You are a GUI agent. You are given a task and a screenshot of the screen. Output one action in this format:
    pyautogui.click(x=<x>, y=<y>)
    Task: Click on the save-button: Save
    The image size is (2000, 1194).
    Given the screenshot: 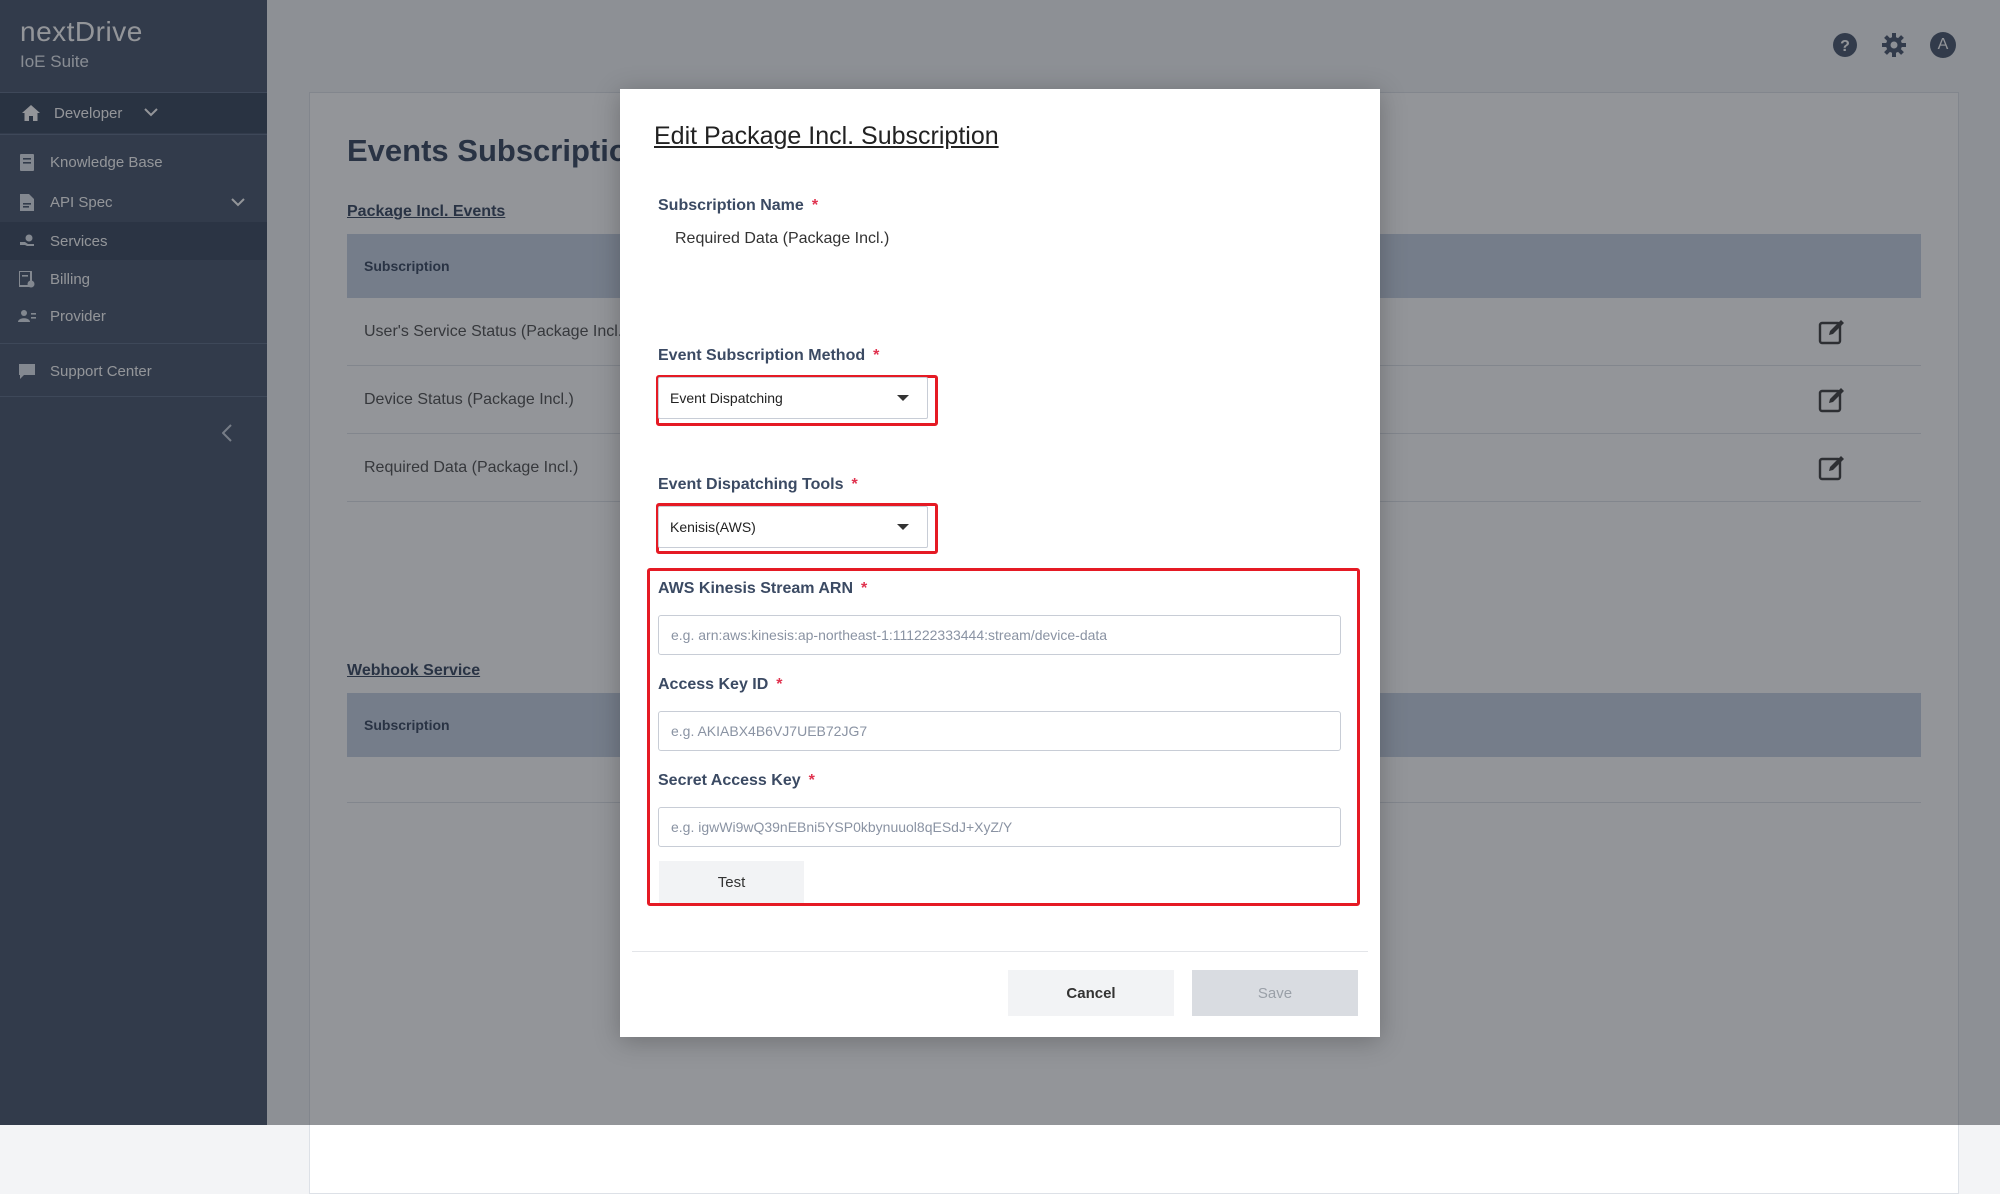 What is the action you would take?
    pyautogui.click(x=1275, y=993)
    